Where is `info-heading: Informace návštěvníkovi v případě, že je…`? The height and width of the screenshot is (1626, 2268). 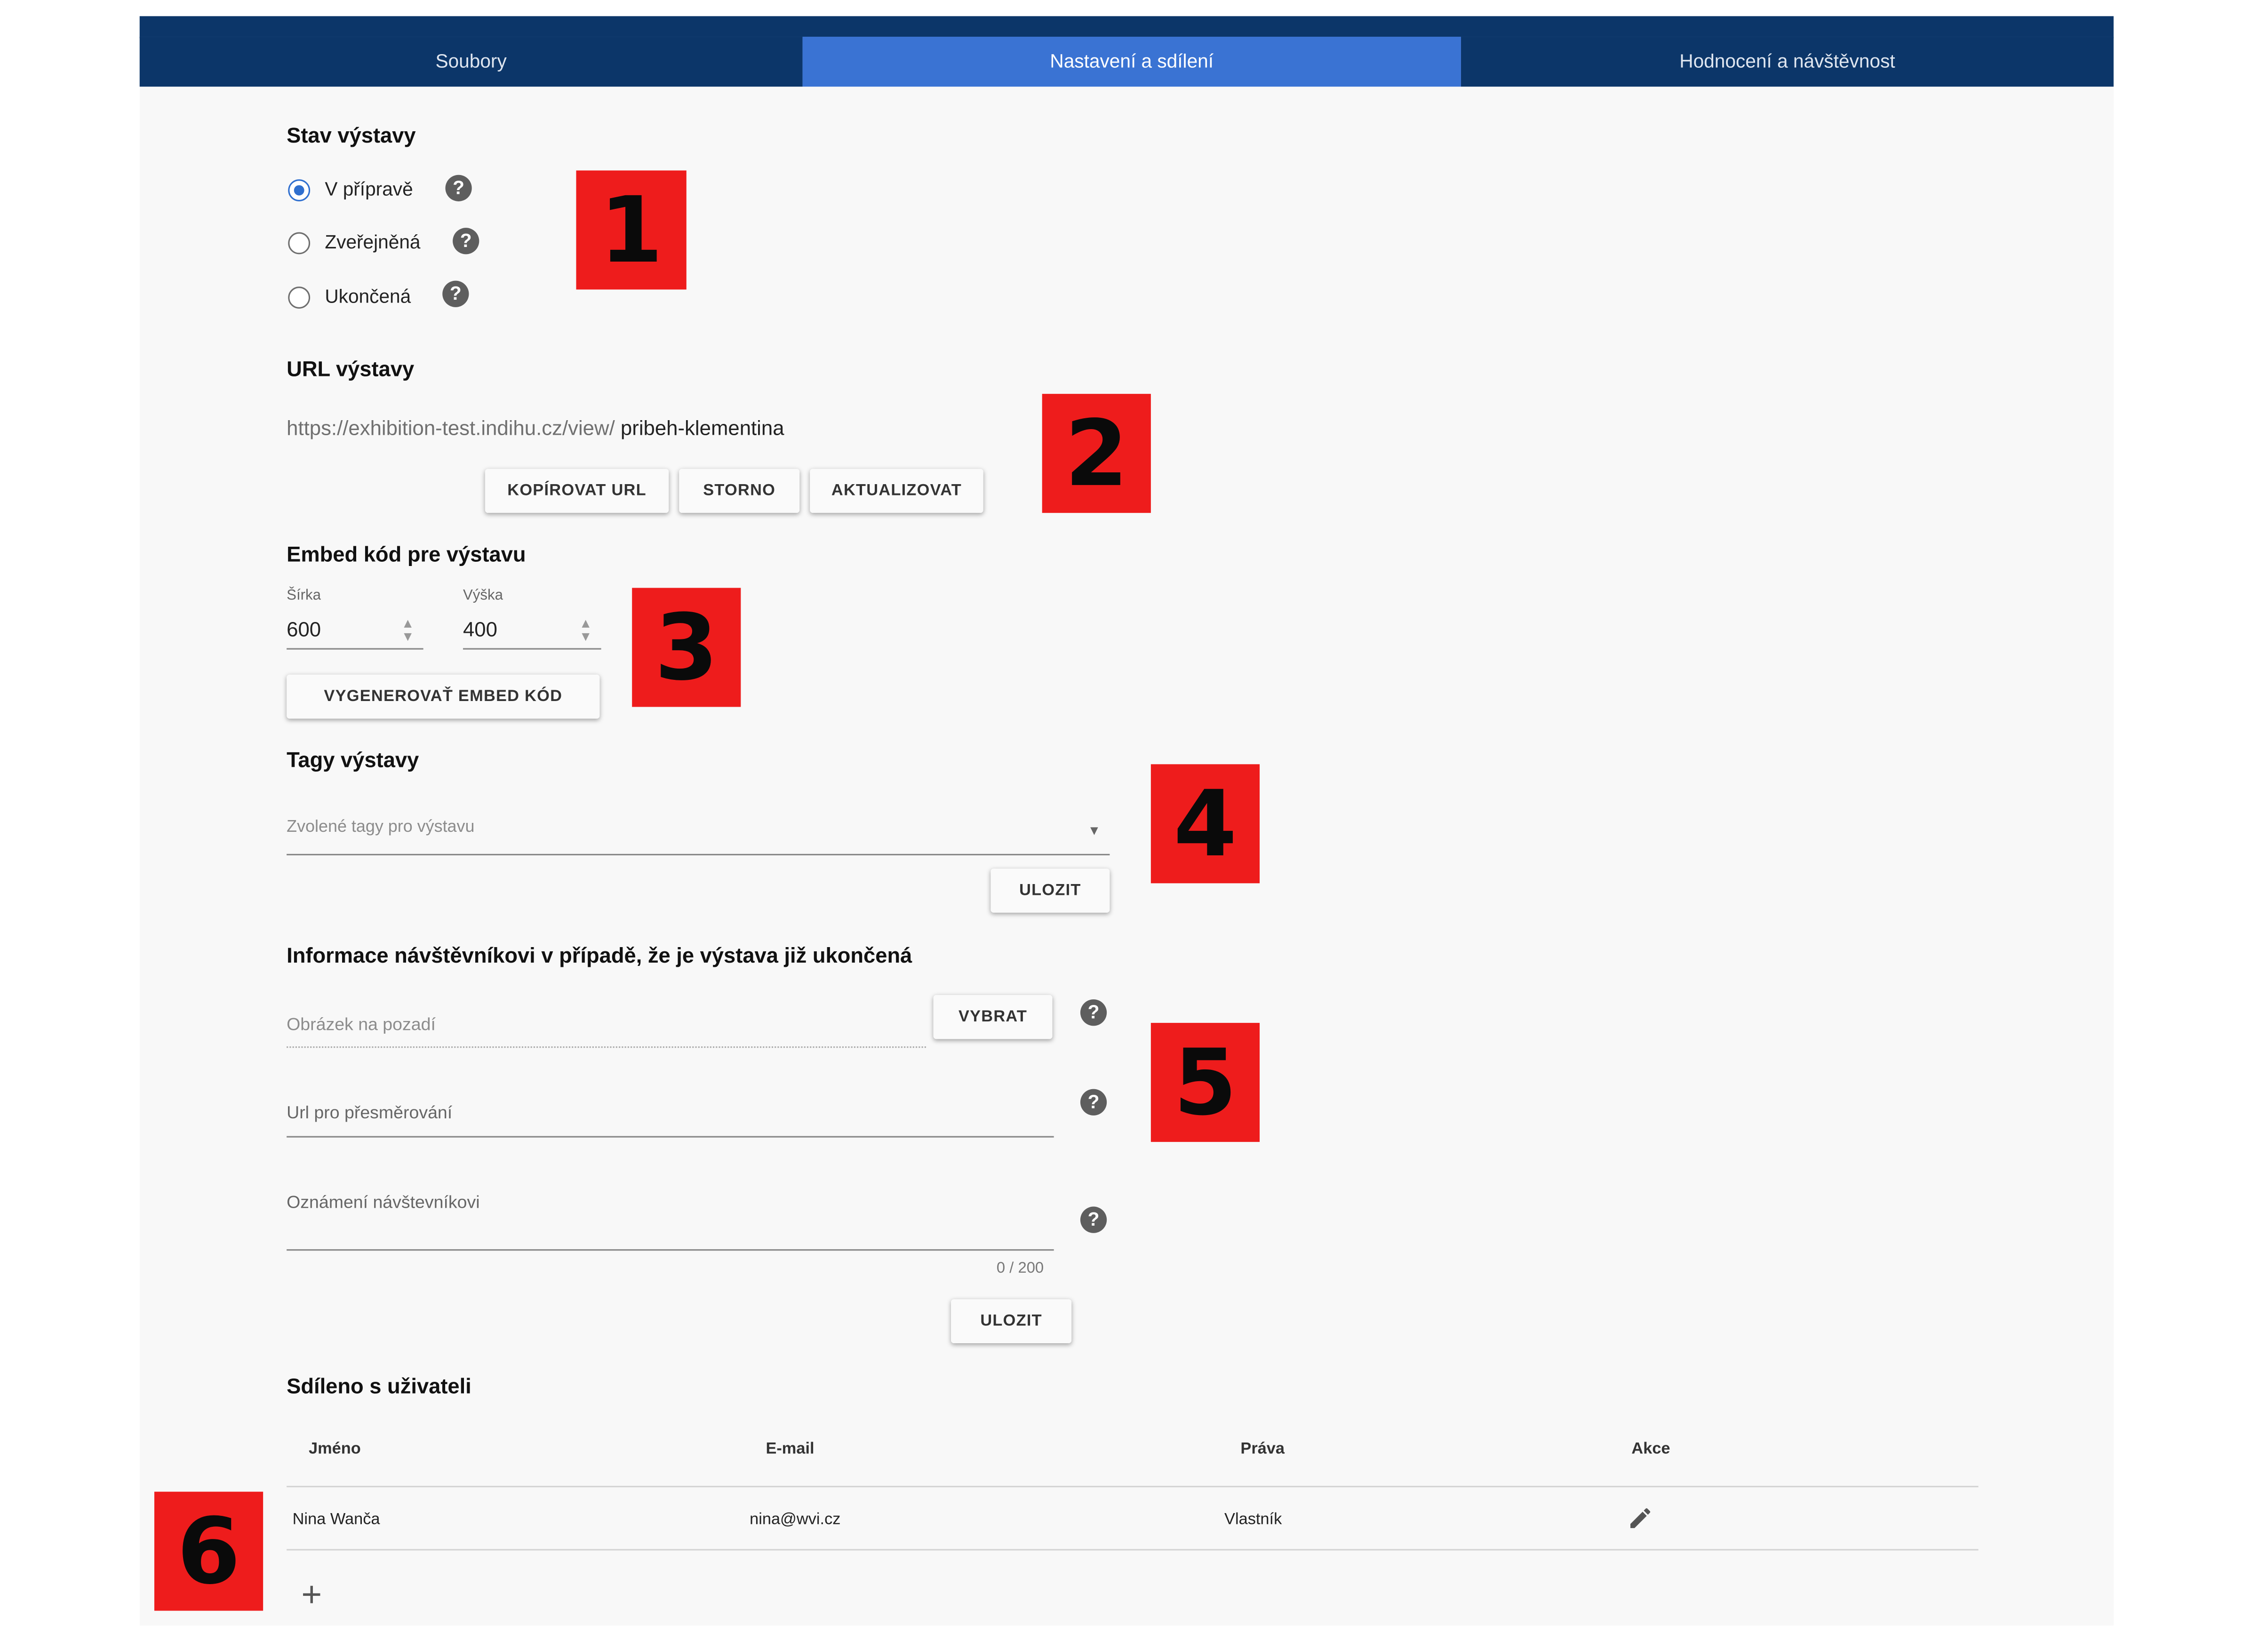 info-heading: Informace návštěvníkovi v případě, že je… is located at coordinates (599, 957).